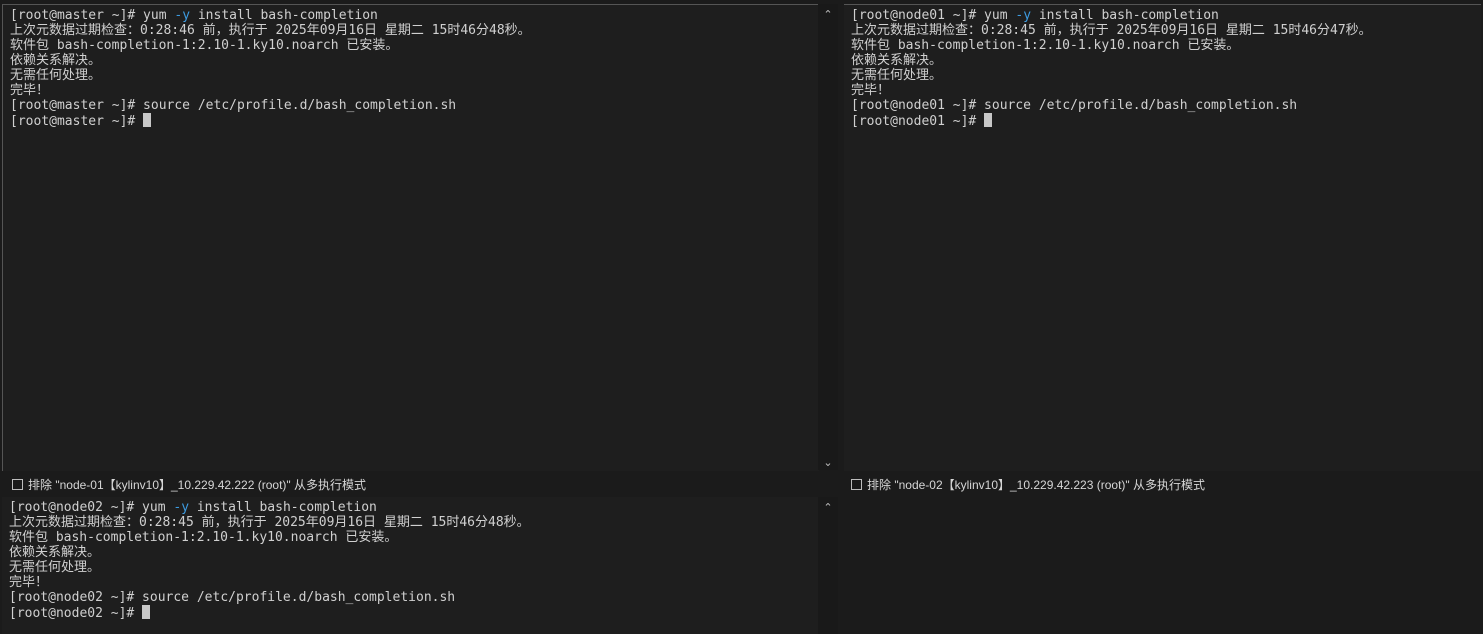  What do you see at coordinates (1160, 565) in the screenshot?
I see `empty-pane-area` at bounding box center [1160, 565].